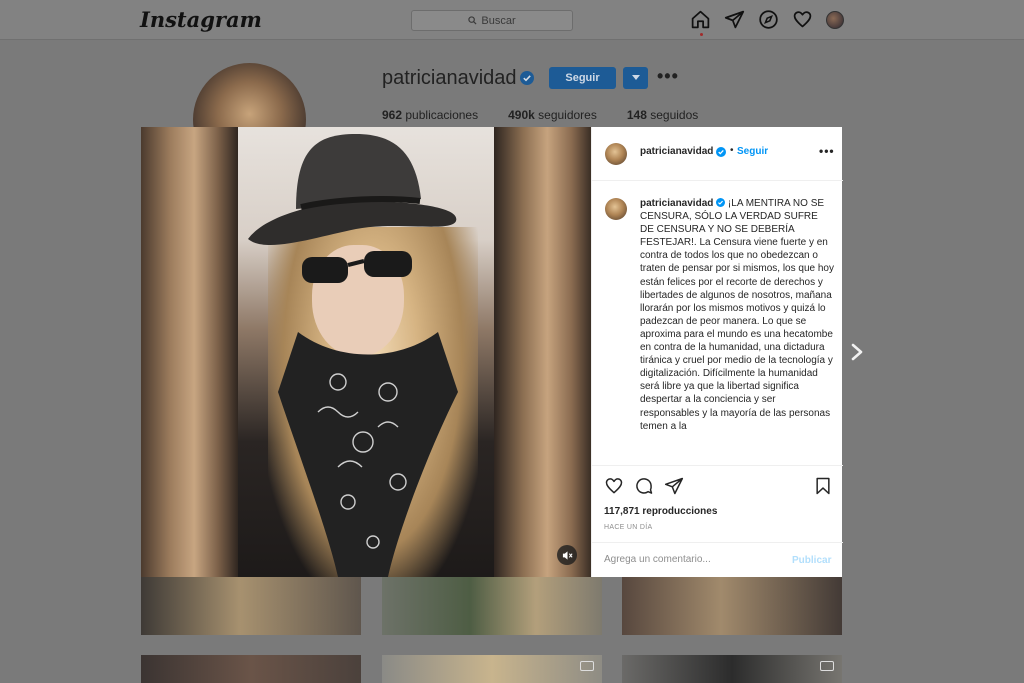 This screenshot has width=1024, height=683. Describe the element at coordinates (644, 486) in the screenshot. I see `comment-icon` at that location.